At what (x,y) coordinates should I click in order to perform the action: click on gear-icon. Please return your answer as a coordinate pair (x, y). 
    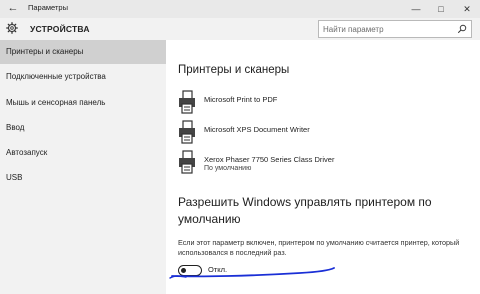
    Looking at the image, I should click on (12, 28).